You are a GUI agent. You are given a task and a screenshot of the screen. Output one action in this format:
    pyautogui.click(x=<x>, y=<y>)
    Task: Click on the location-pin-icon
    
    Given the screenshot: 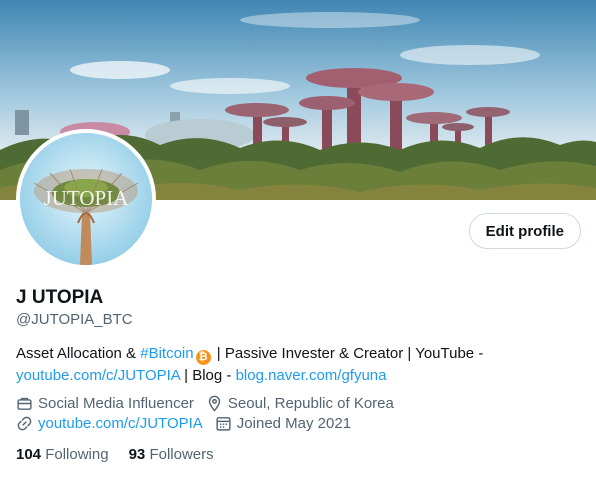 What is the action you would take?
    pyautogui.click(x=214, y=403)
    